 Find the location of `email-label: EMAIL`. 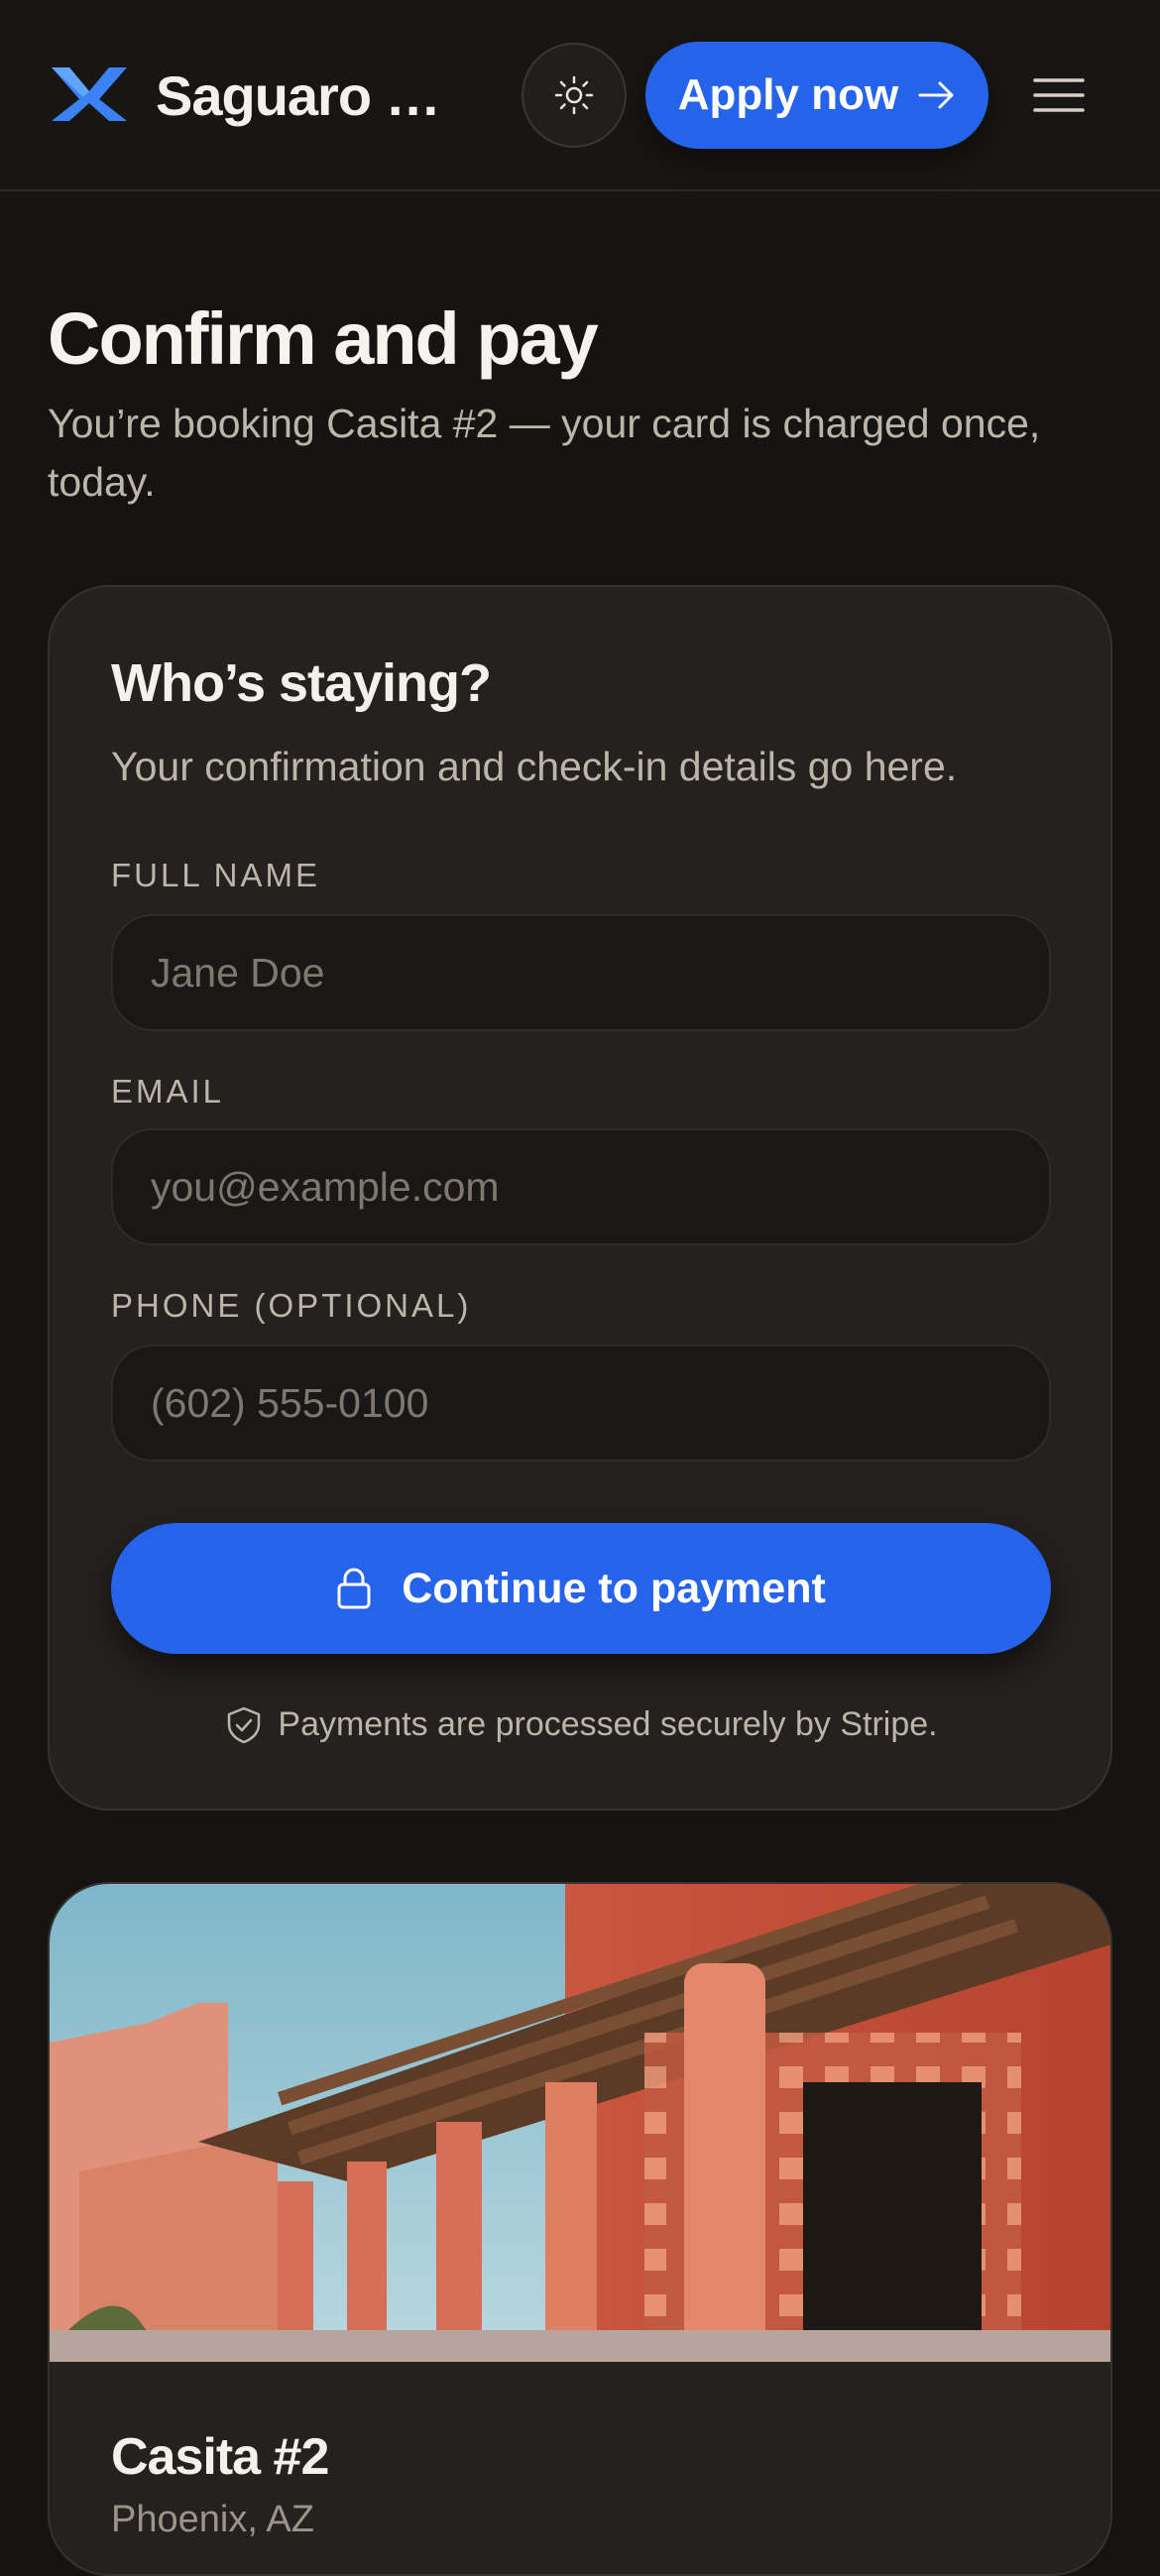

email-label: EMAIL is located at coordinates (168, 1091).